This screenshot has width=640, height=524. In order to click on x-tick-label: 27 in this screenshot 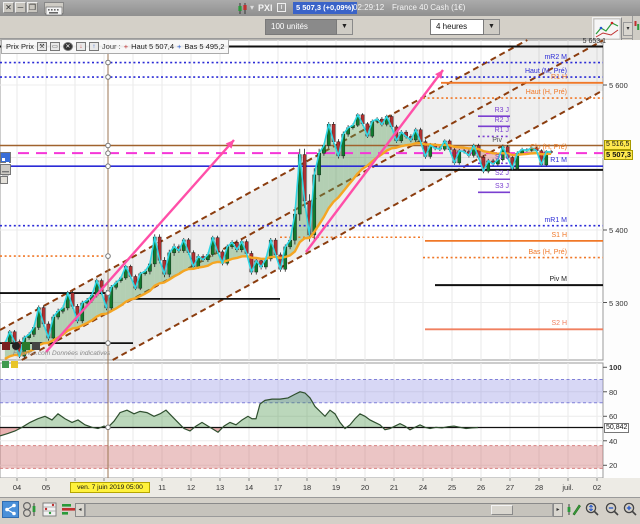, I will do `click(510, 487)`.